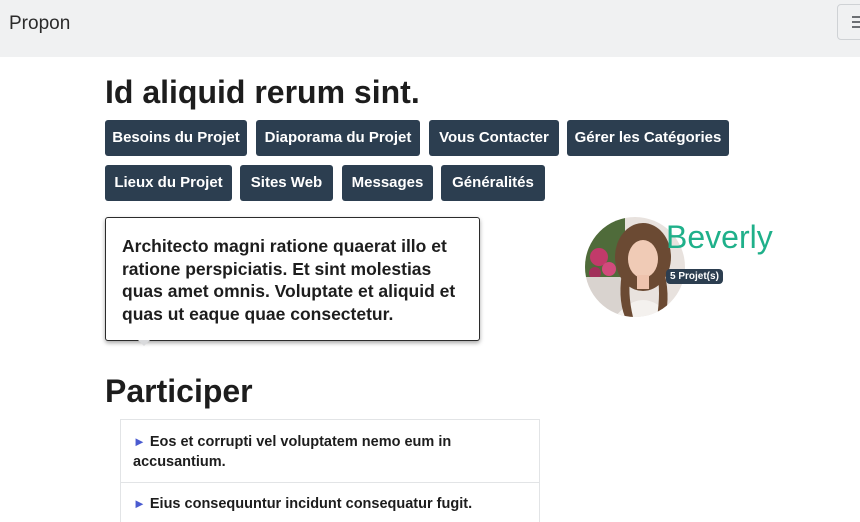 The image size is (860, 522). I want to click on divider, so click(330, 482).